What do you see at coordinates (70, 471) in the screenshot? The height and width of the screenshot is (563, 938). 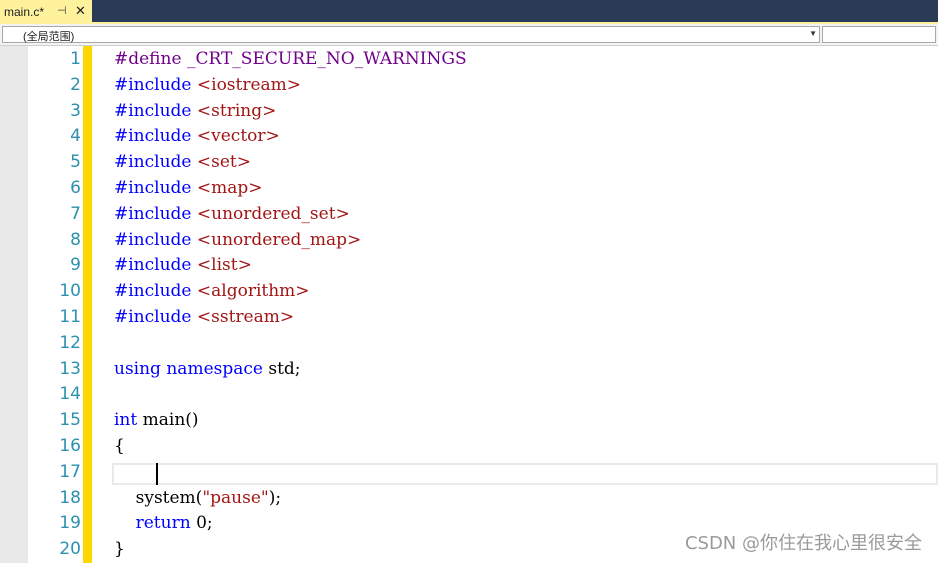 I see `line-number: 17` at bounding box center [70, 471].